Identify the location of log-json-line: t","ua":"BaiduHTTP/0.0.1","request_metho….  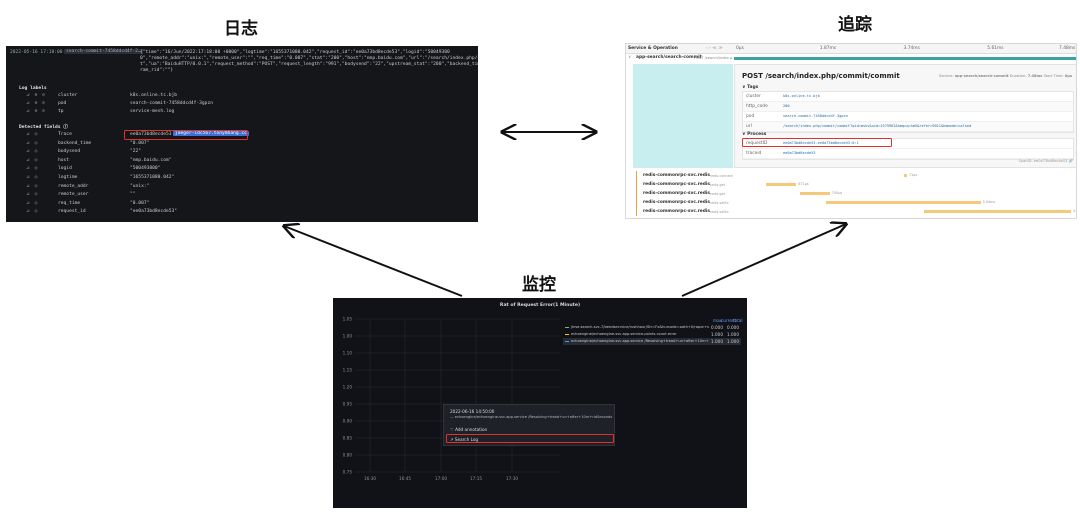
(309, 64).